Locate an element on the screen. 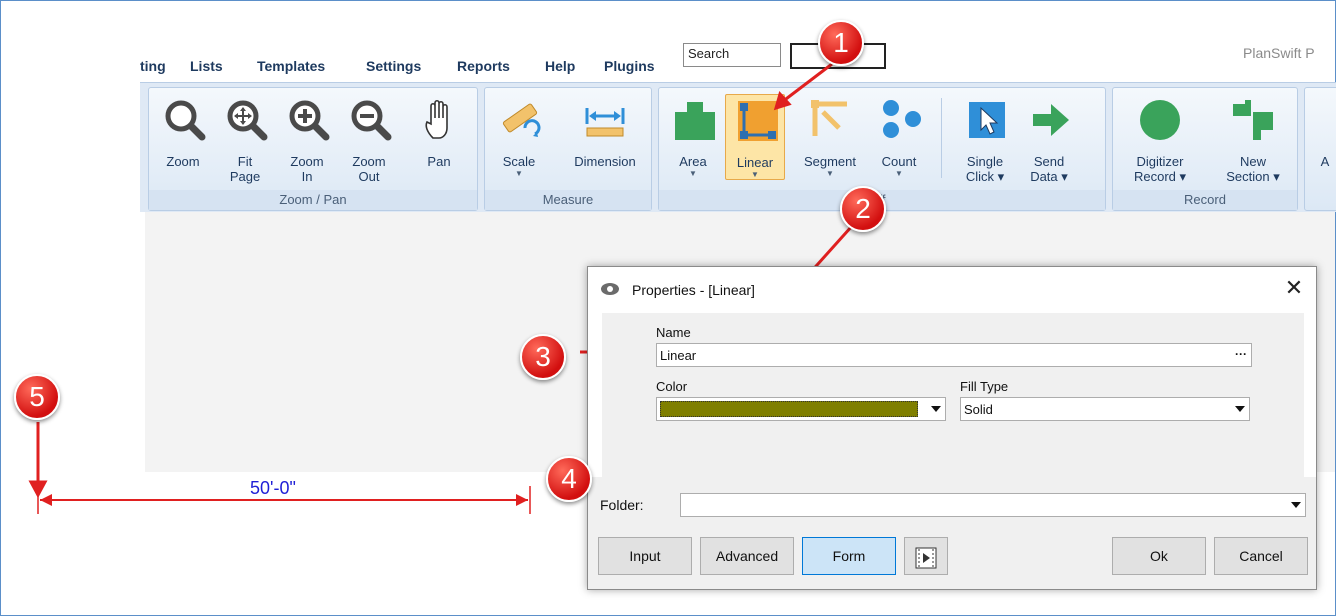 The width and height of the screenshot is (1336, 616). name-field: Linear ··· is located at coordinates (954, 355).